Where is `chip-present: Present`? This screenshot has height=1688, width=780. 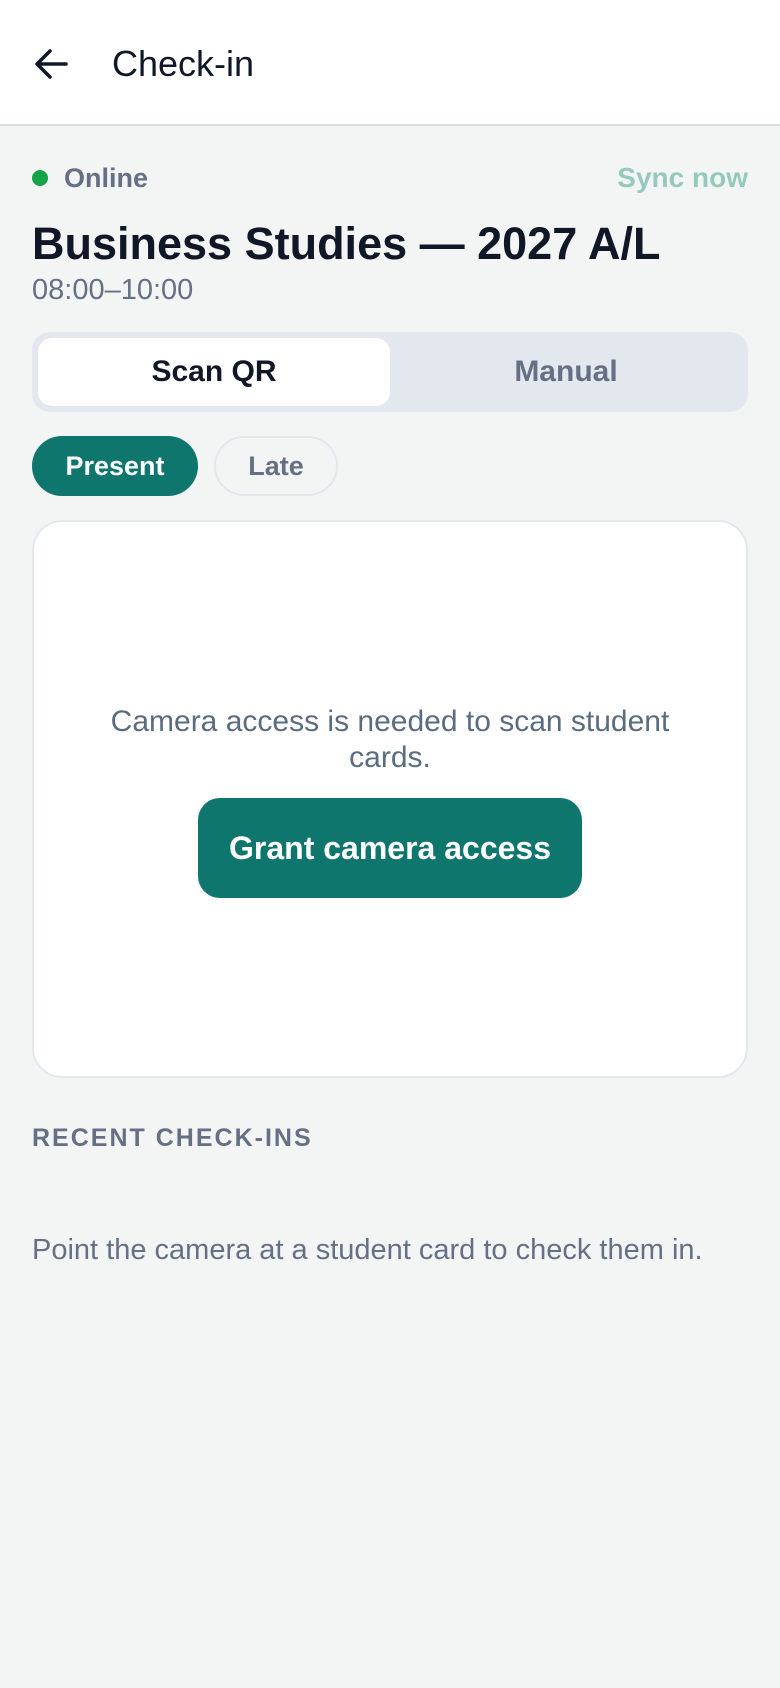
chip-present: Present is located at coordinates (115, 466).